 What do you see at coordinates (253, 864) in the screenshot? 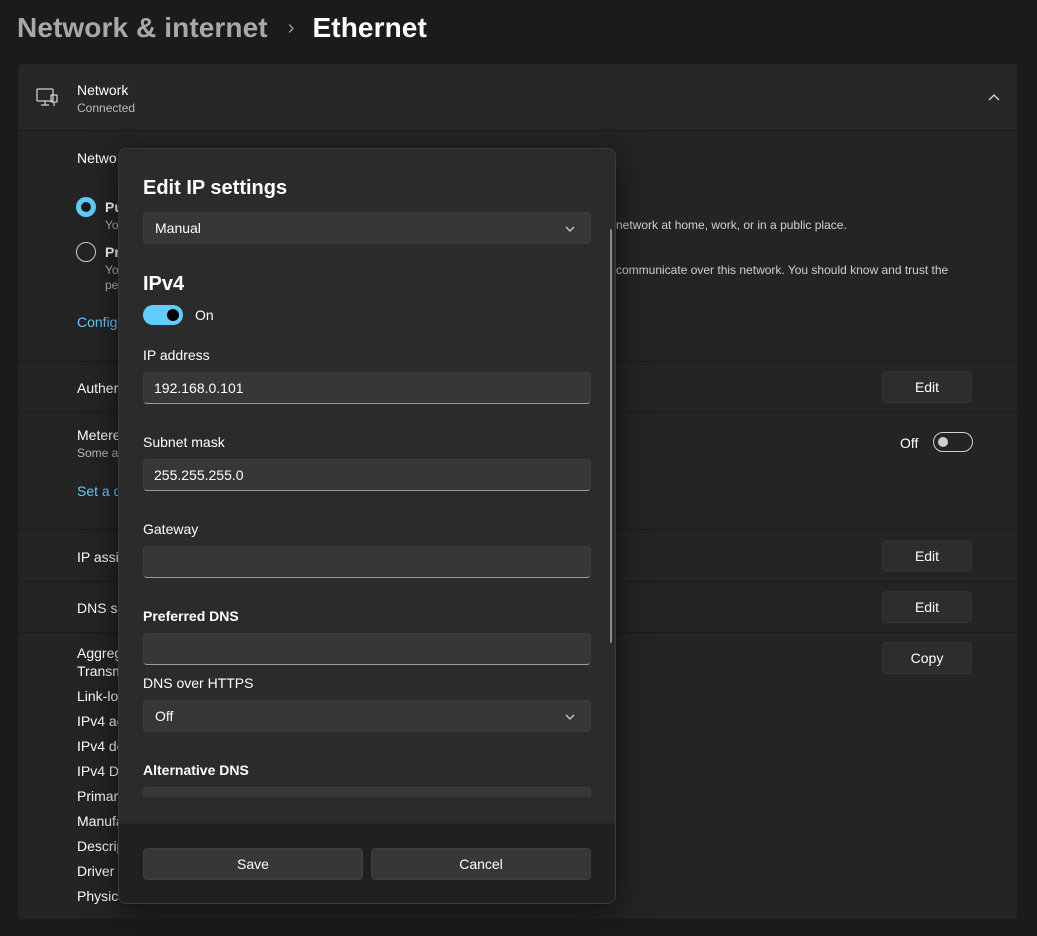
I see `save-button: Save` at bounding box center [253, 864].